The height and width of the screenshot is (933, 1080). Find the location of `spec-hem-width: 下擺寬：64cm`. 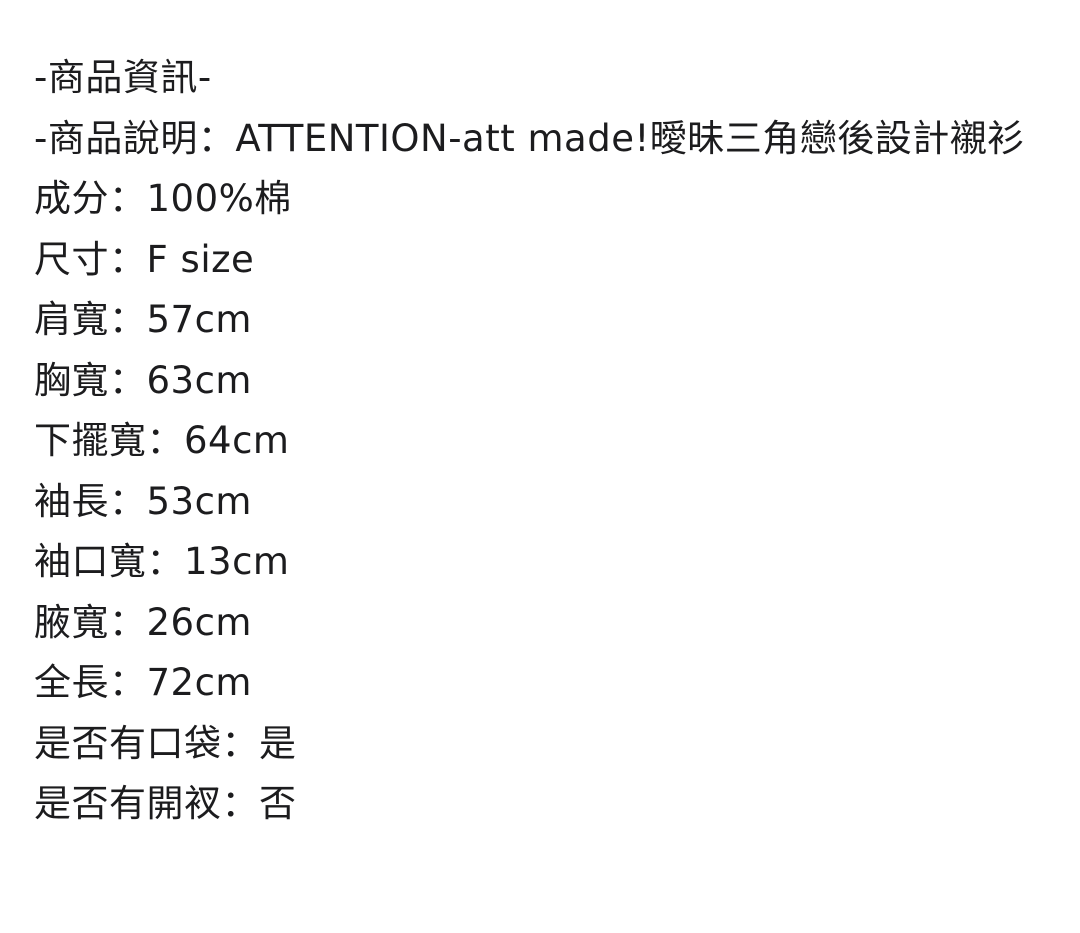

spec-hem-width: 下擺寬：64cm is located at coordinates (162, 440).